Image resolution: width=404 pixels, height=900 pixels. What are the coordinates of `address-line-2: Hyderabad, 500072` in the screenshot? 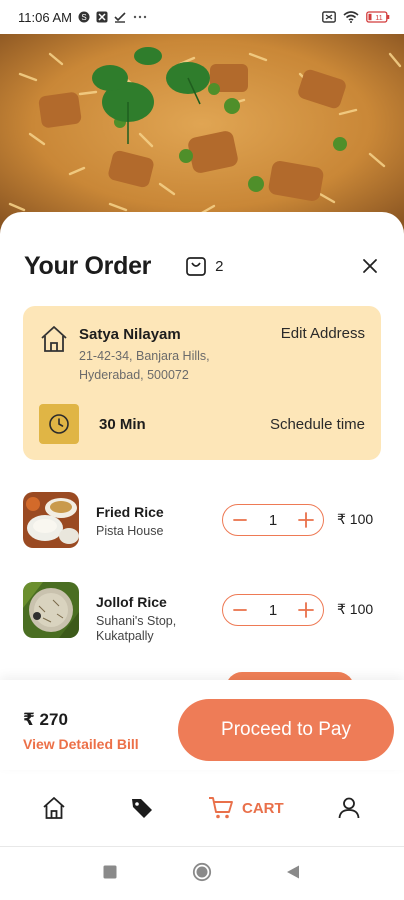 It's located at (134, 375).